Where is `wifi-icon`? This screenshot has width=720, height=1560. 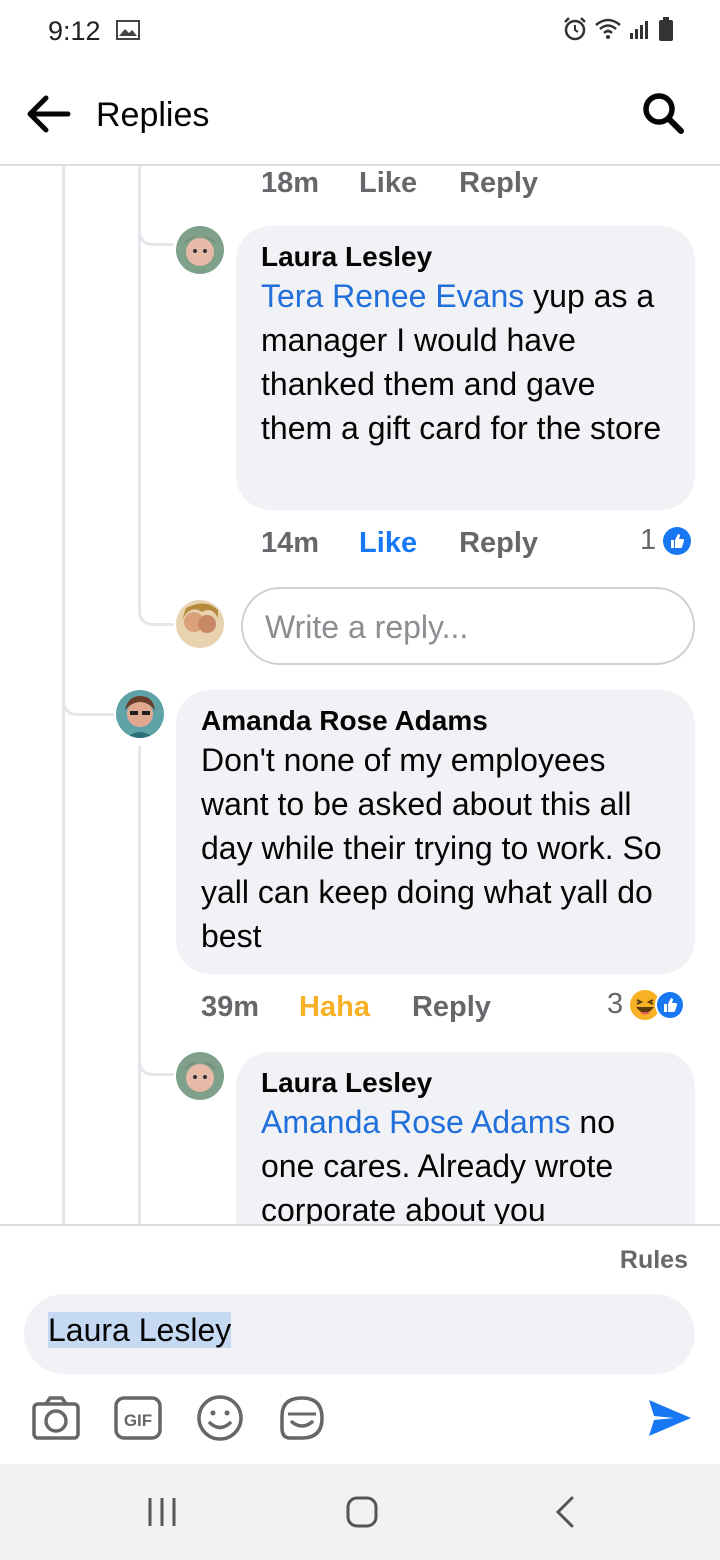 wifi-icon is located at coordinates (608, 28).